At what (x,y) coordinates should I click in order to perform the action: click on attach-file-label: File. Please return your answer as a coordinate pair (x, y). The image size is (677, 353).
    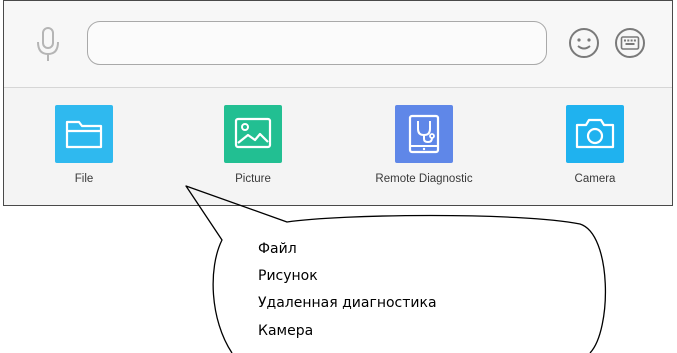
    Looking at the image, I should click on (84, 179).